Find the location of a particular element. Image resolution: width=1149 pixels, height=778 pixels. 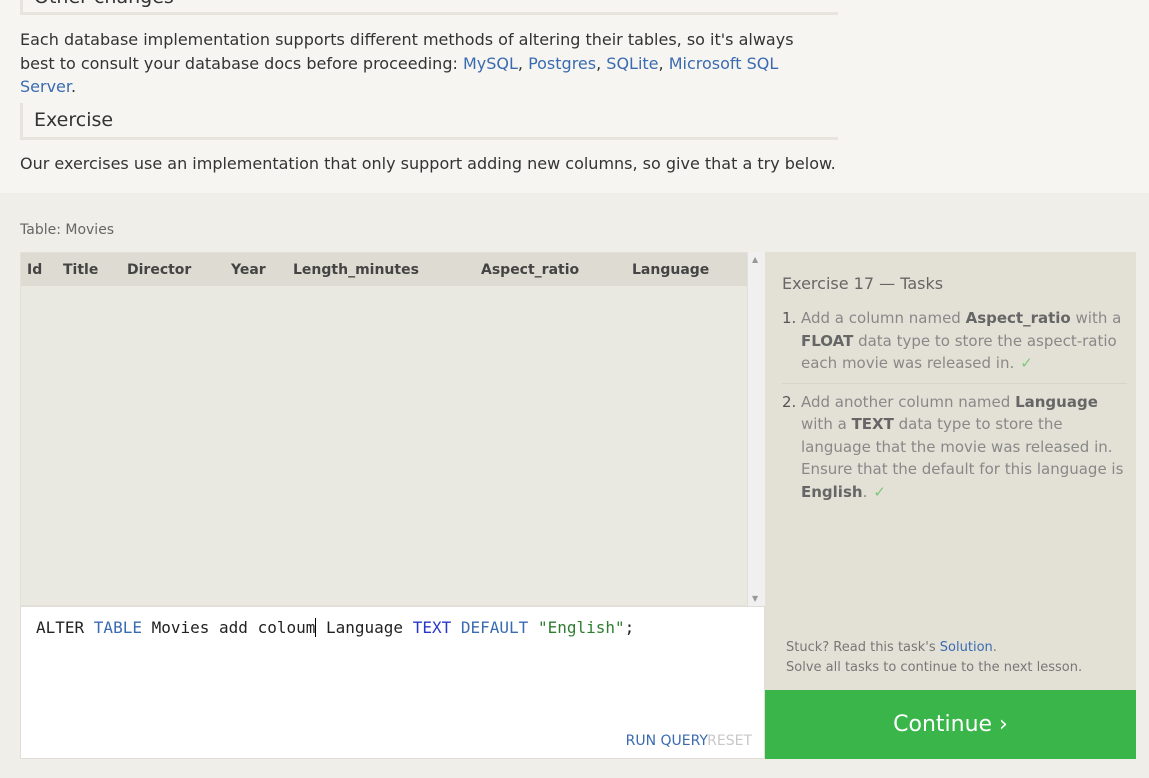

column-header-director: Director is located at coordinates (159, 270).